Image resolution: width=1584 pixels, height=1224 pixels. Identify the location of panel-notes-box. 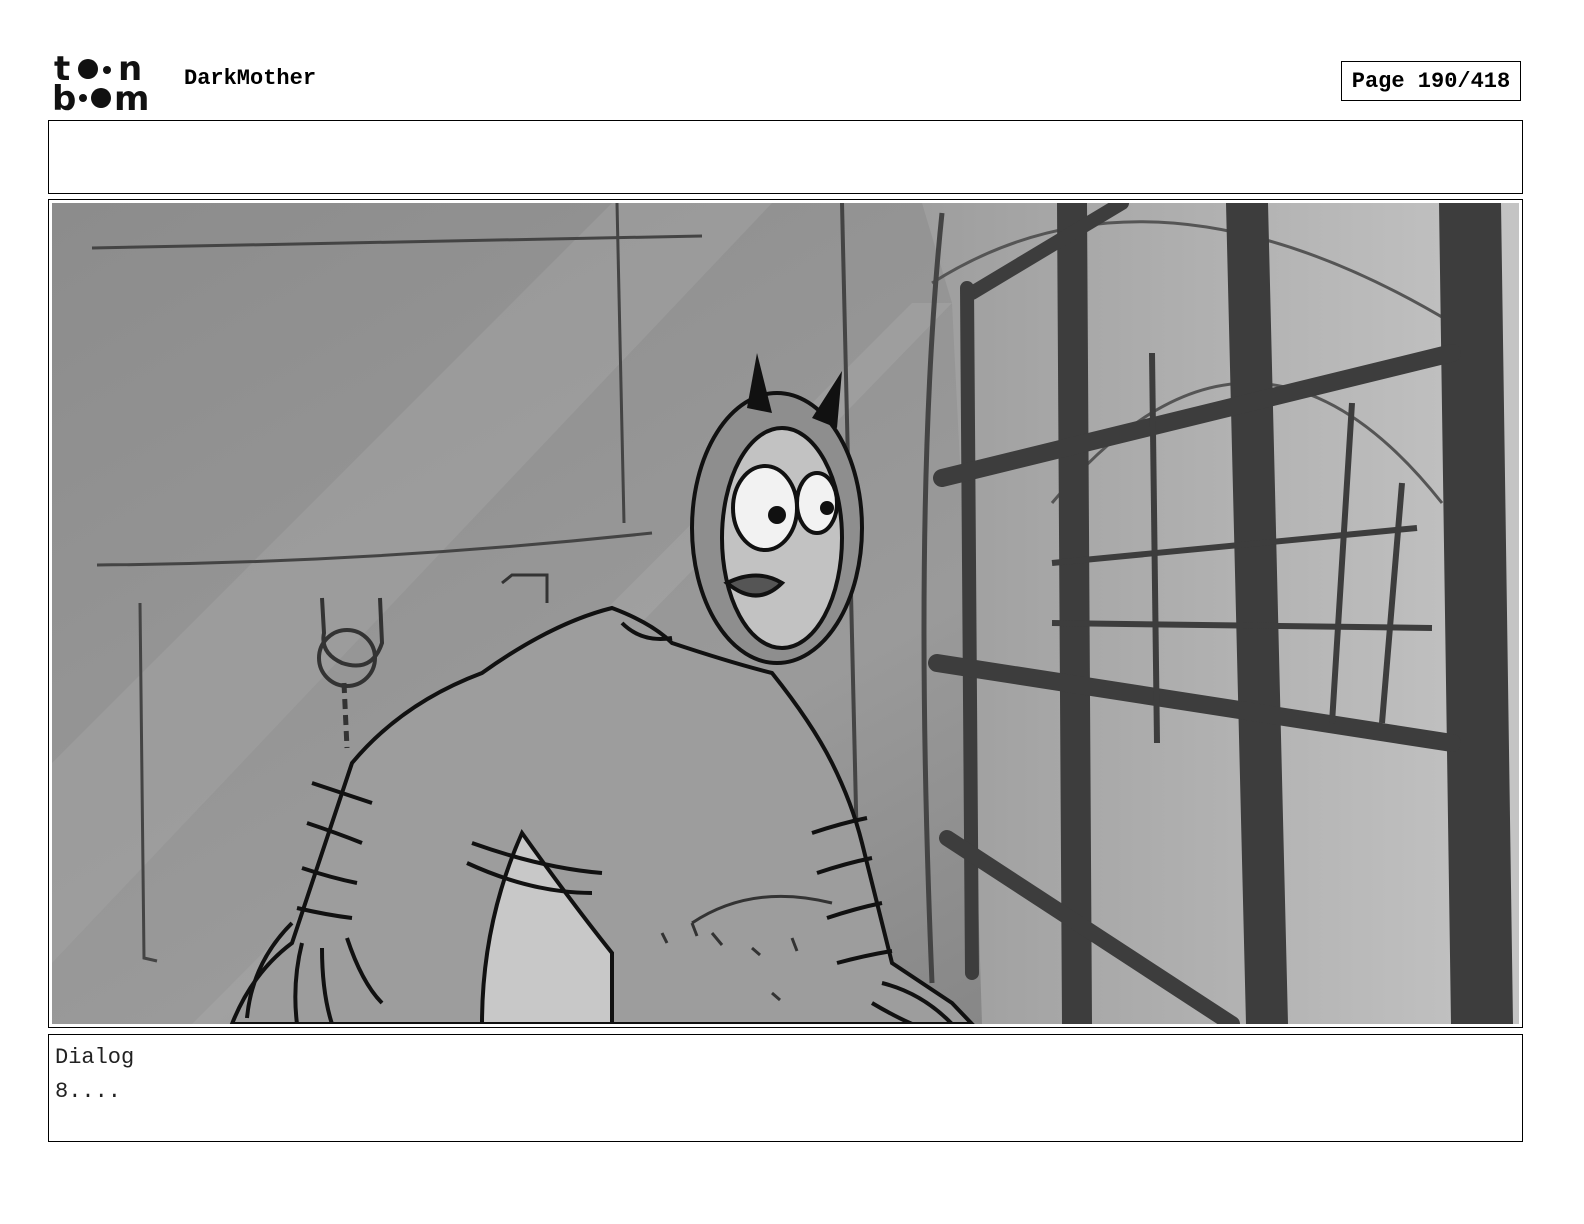
(785, 157).